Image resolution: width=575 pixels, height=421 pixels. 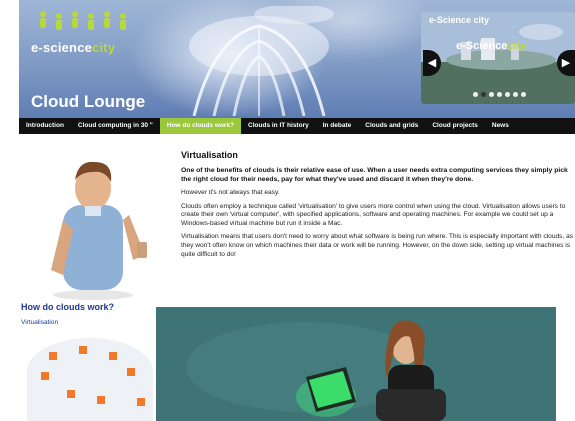 I want to click on carousel: e-Science city e-Sciencecity ◀ ▶, so click(x=498, y=58).